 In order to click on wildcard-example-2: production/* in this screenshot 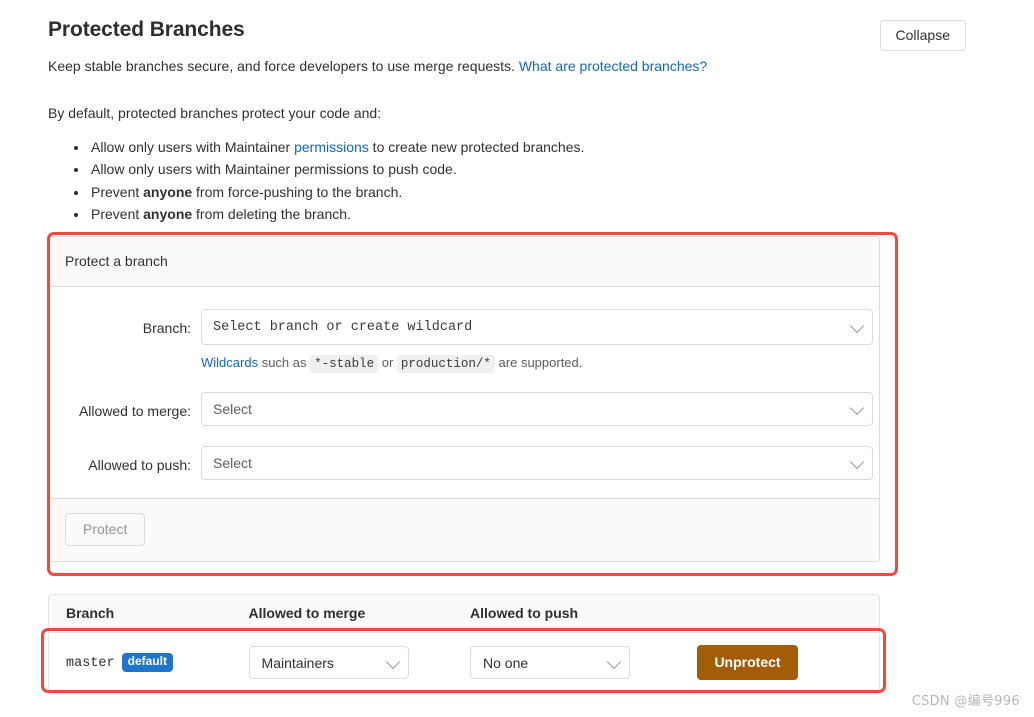, I will do `click(445, 364)`.